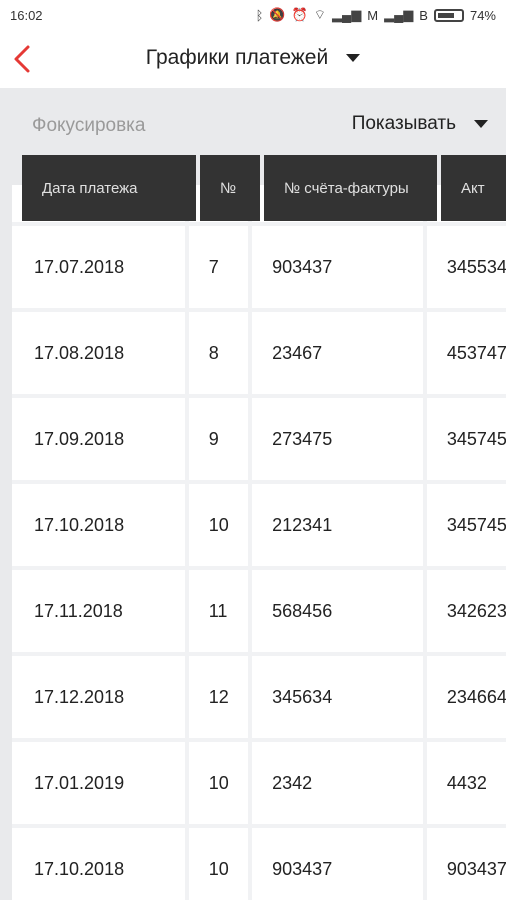 The height and width of the screenshot is (900, 506). I want to click on cell-act: 453747, so click(466, 353).